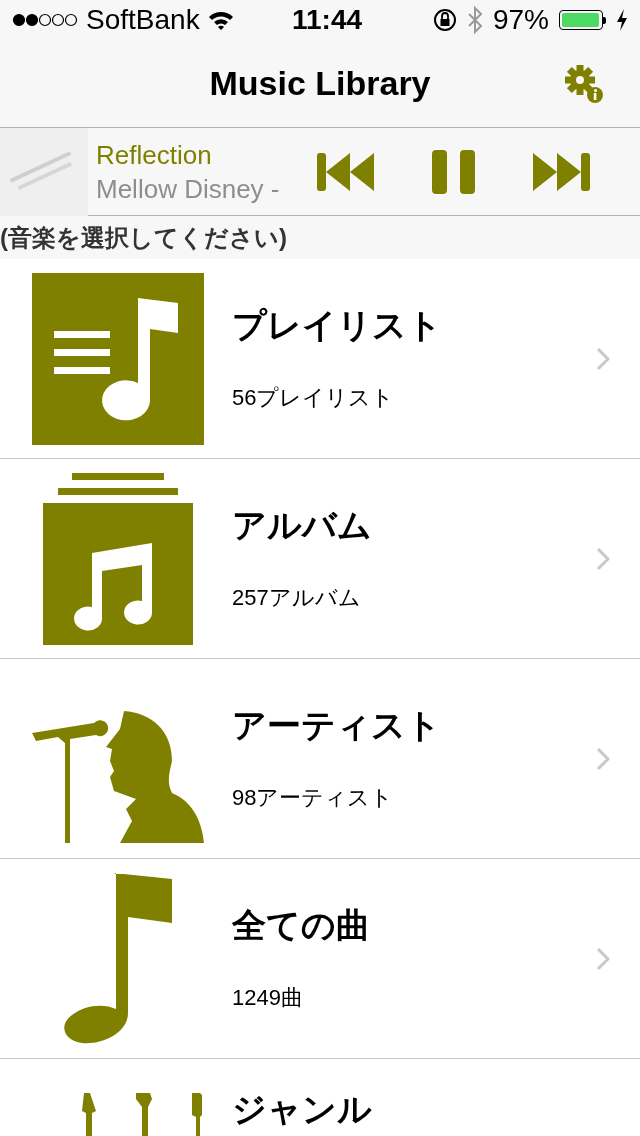  What do you see at coordinates (302, 1109) in the screenshot?
I see `category-title: ジャンル` at bounding box center [302, 1109].